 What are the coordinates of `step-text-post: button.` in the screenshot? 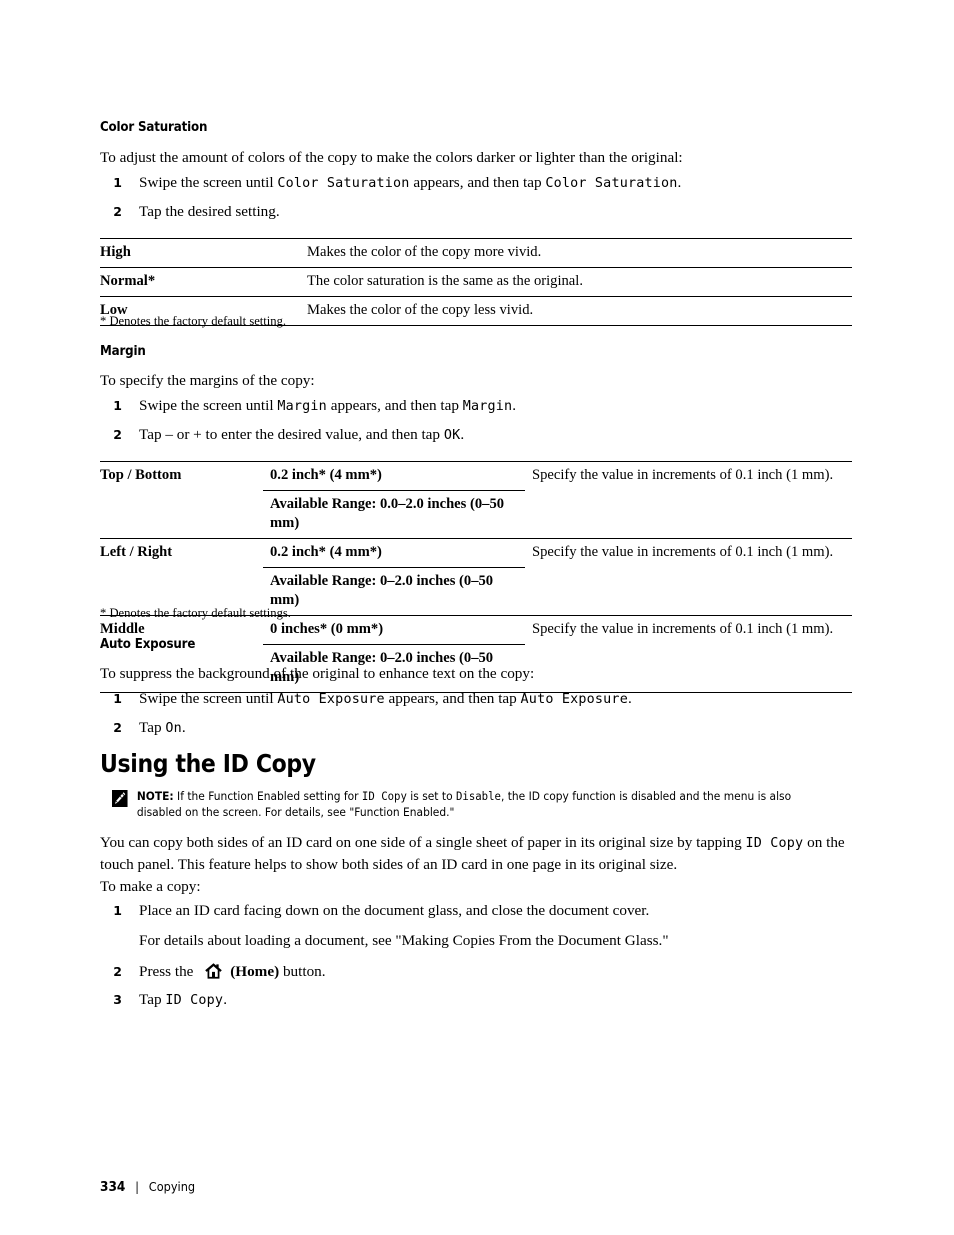 It's located at (302, 972).